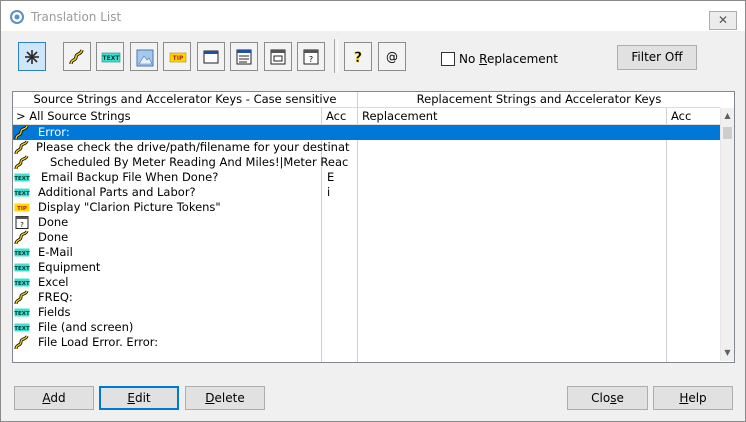 This screenshot has height=422, width=746. What do you see at coordinates (727, 133) in the screenshot?
I see `scroll-thumb` at bounding box center [727, 133].